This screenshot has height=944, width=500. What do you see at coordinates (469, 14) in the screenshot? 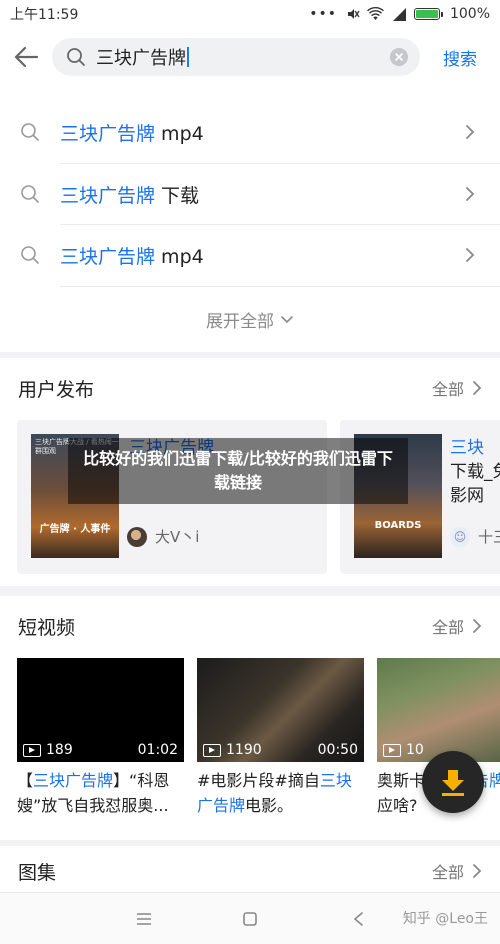
I see `battery-percent: 100%` at bounding box center [469, 14].